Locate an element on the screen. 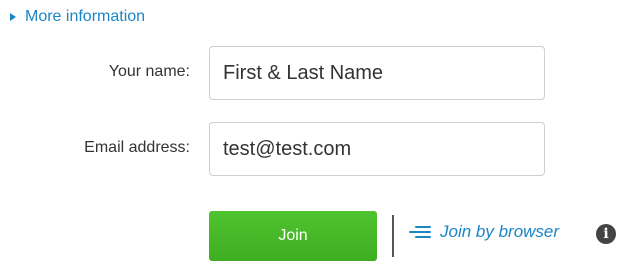 This screenshot has height=262, width=628. name-input is located at coordinates (377, 73).